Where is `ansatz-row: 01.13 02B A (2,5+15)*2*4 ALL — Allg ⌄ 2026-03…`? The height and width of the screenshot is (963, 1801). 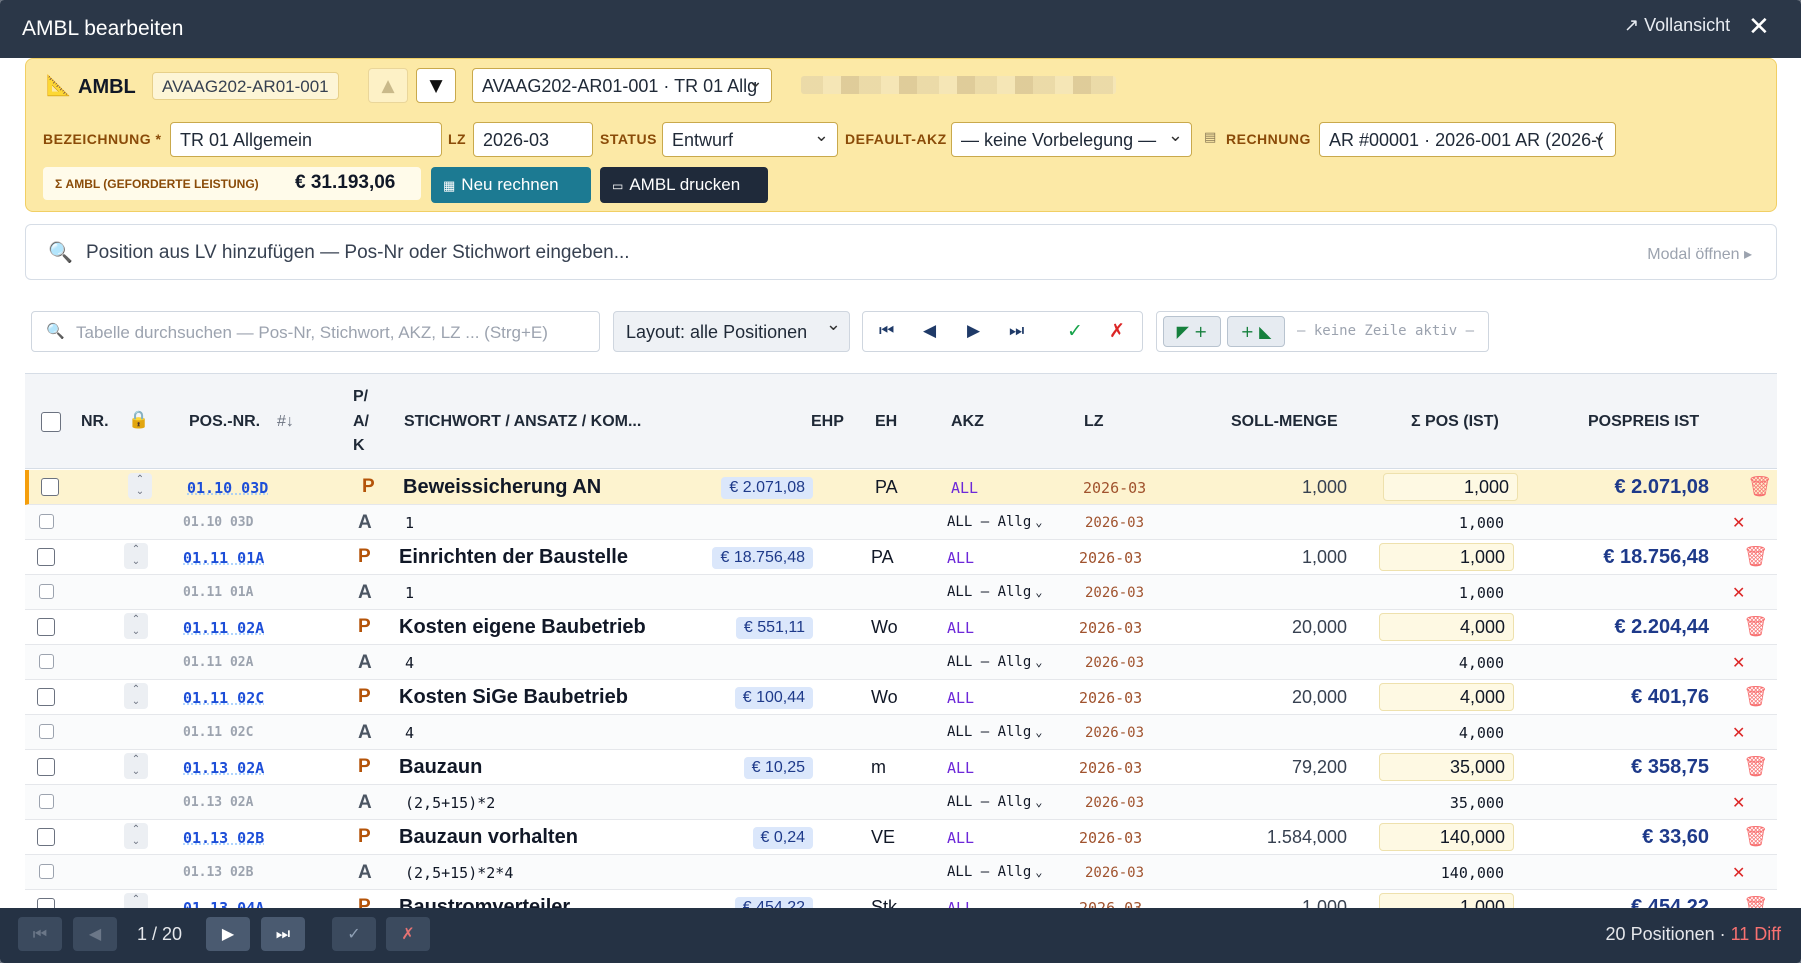
ansatz-row: 01.13 02B A (2,5+15)*2*4 ALL — Allg ⌄ 2026-03… is located at coordinates (901, 872).